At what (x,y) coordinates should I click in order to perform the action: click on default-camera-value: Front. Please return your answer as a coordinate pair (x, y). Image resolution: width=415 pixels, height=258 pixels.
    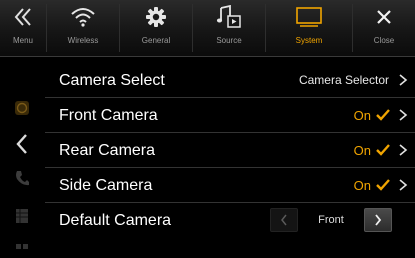
    Looking at the image, I should click on (331, 220).